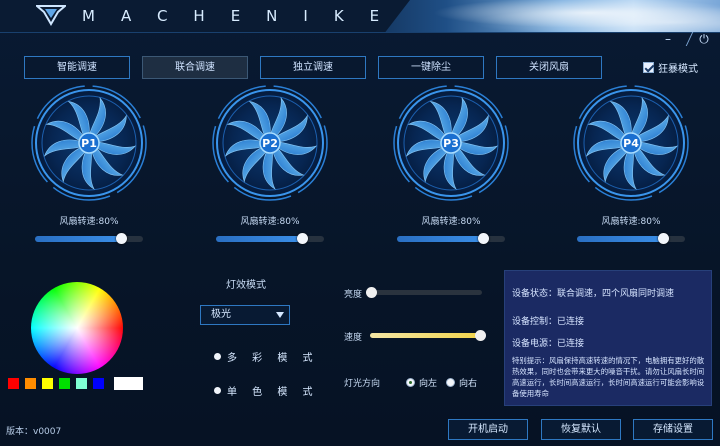 This screenshot has width=720, height=446. I want to click on version-label: 版本：v0007, so click(34, 432).